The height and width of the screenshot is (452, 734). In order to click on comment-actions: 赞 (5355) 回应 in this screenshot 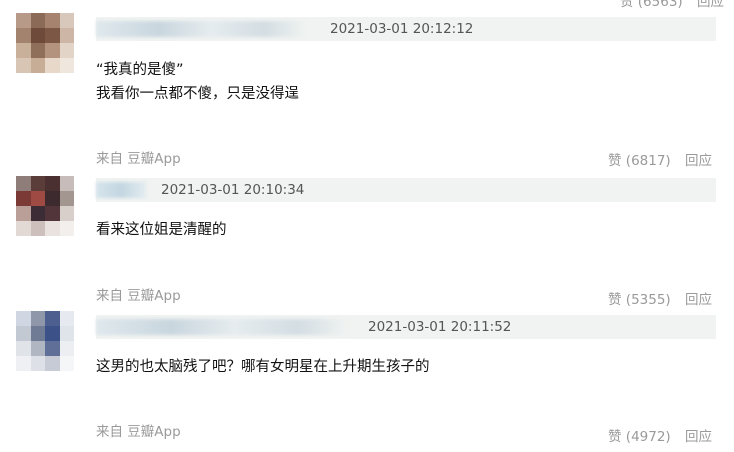, I will do `click(655, 298)`.